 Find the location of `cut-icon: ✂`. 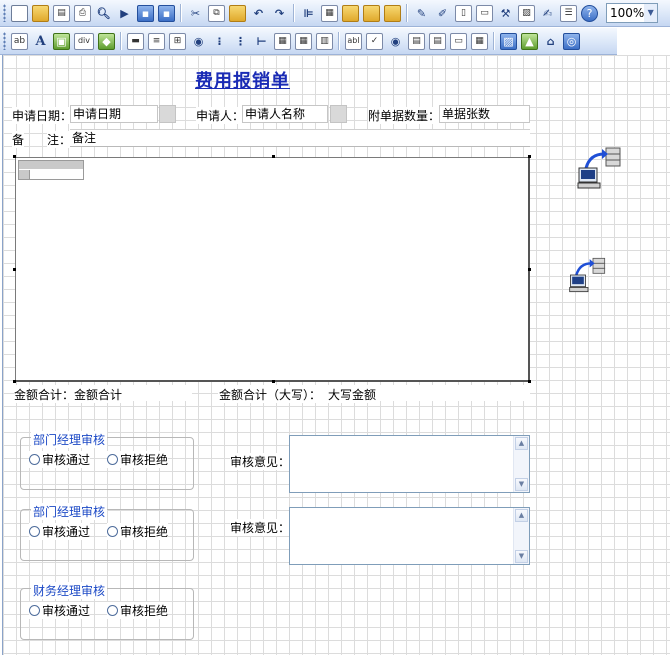

cut-icon: ✂ is located at coordinates (195, 13).